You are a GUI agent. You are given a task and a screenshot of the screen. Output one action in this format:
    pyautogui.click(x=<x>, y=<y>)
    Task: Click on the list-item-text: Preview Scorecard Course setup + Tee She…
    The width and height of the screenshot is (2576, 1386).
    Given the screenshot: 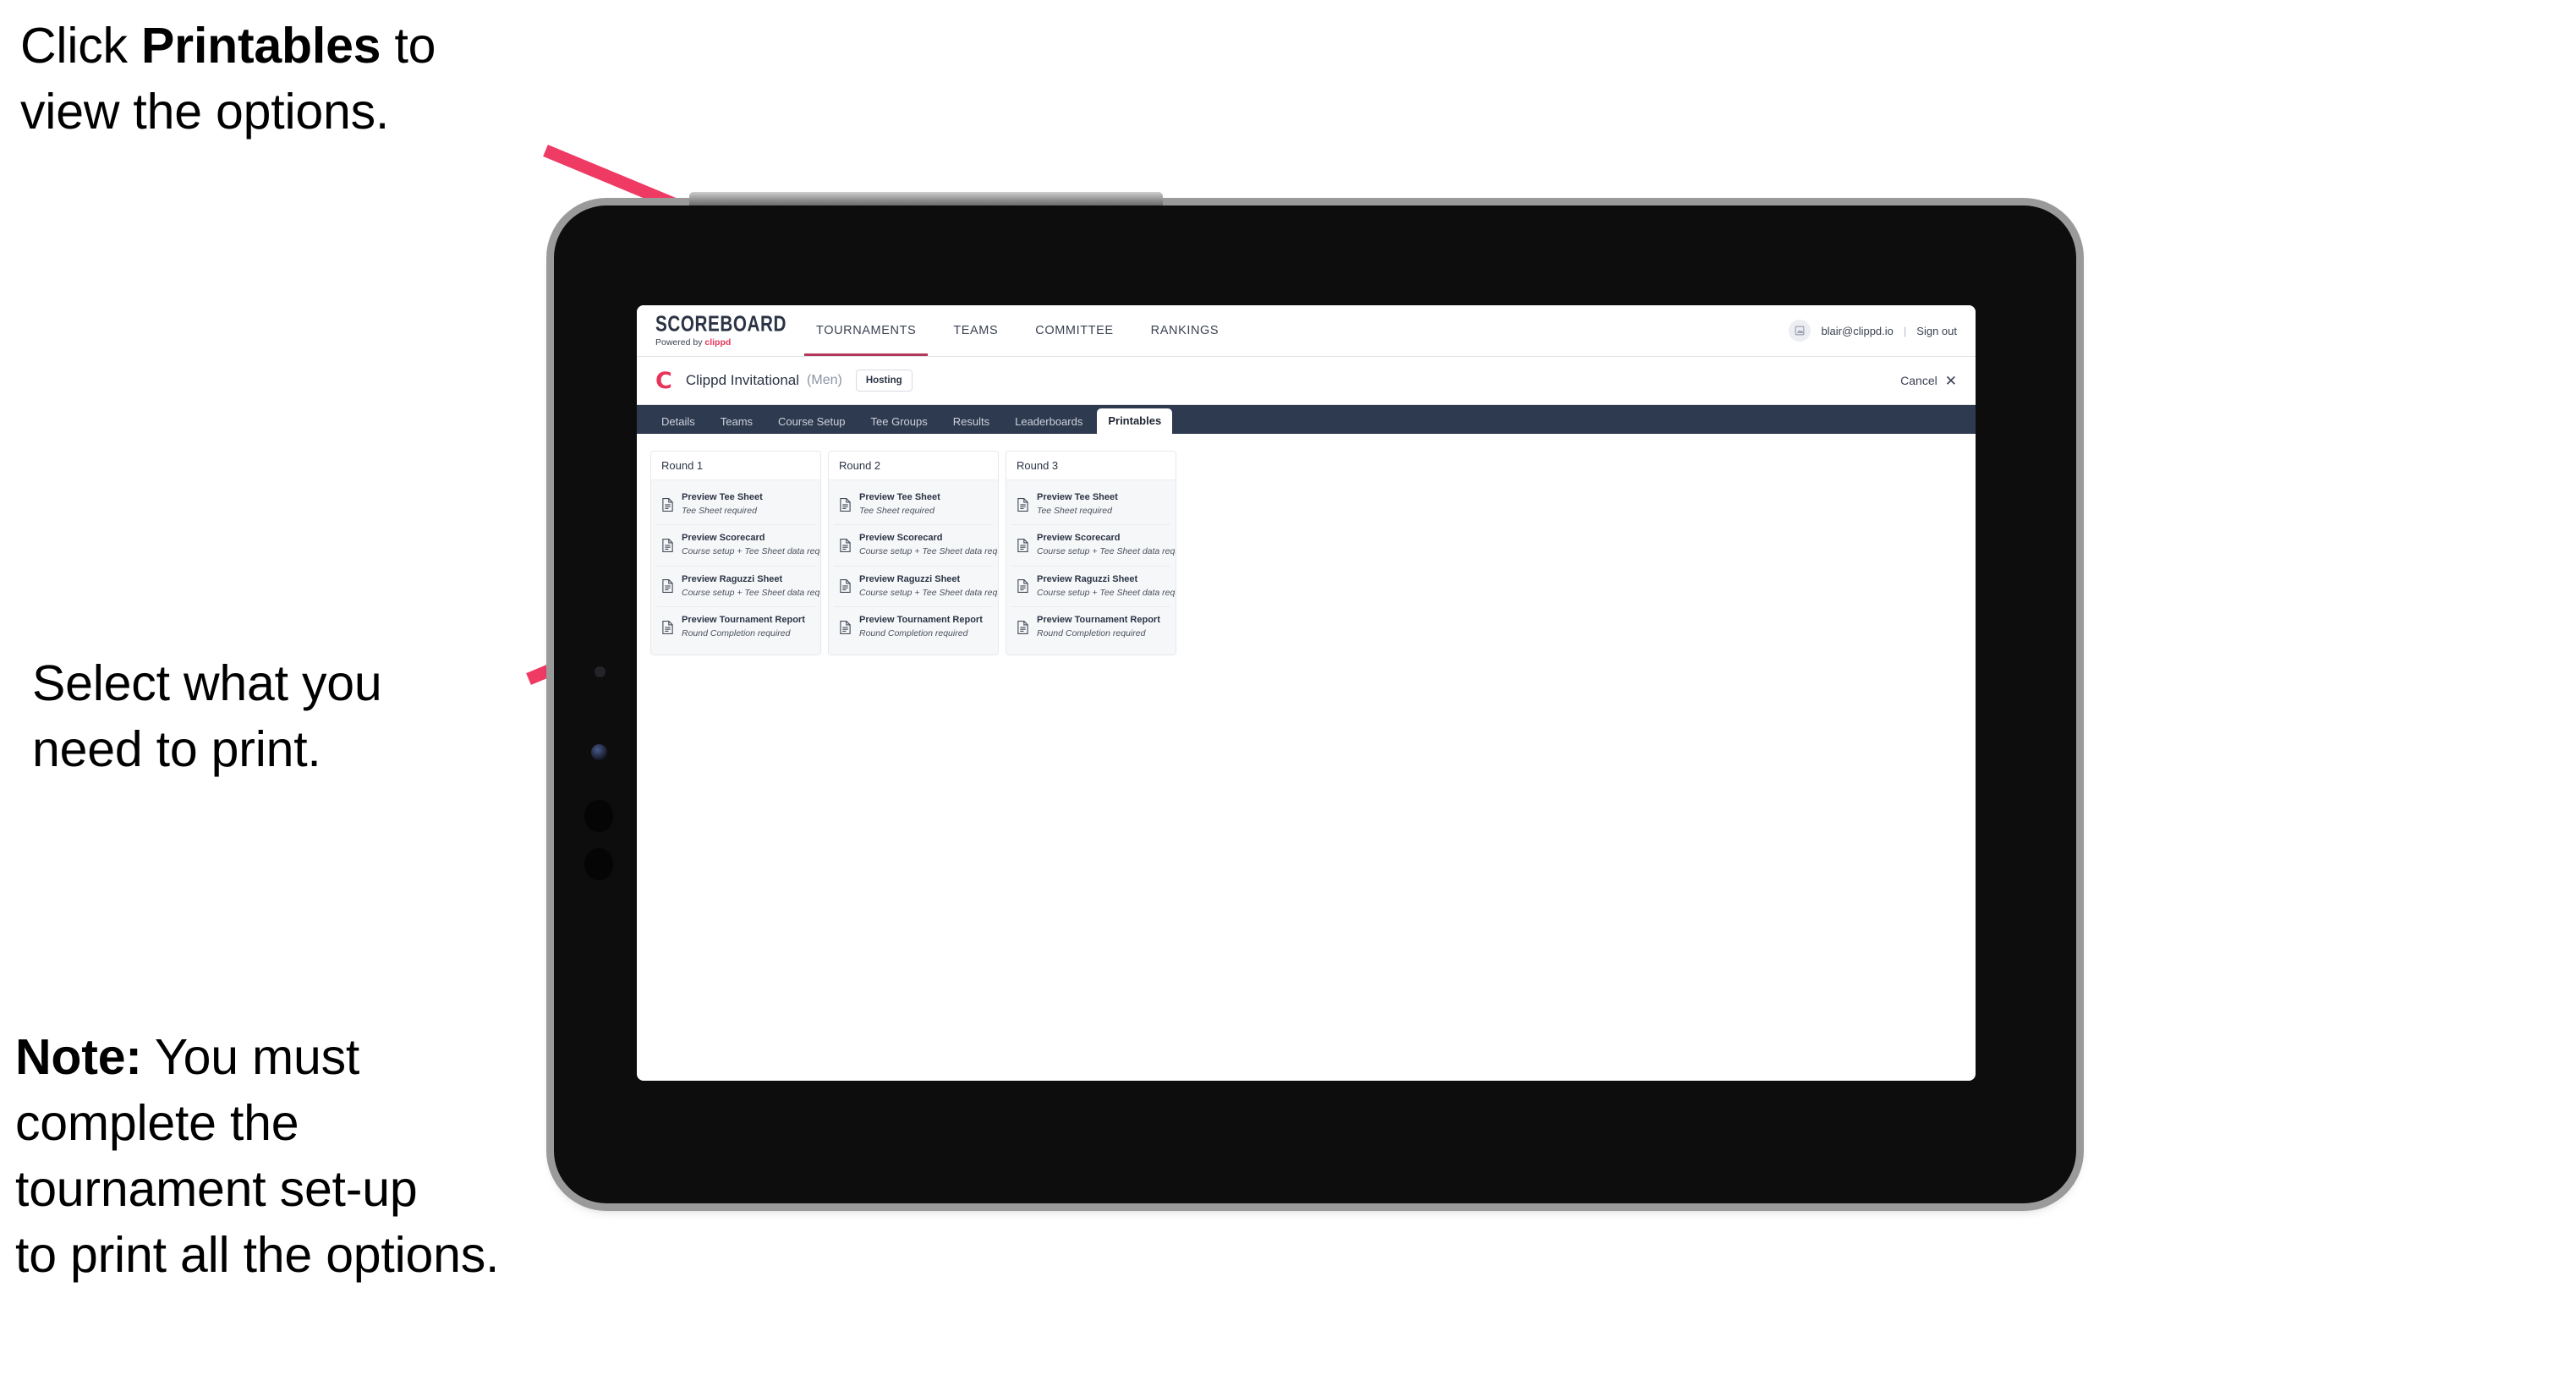 What is the action you would take?
    pyautogui.click(x=1106, y=545)
    